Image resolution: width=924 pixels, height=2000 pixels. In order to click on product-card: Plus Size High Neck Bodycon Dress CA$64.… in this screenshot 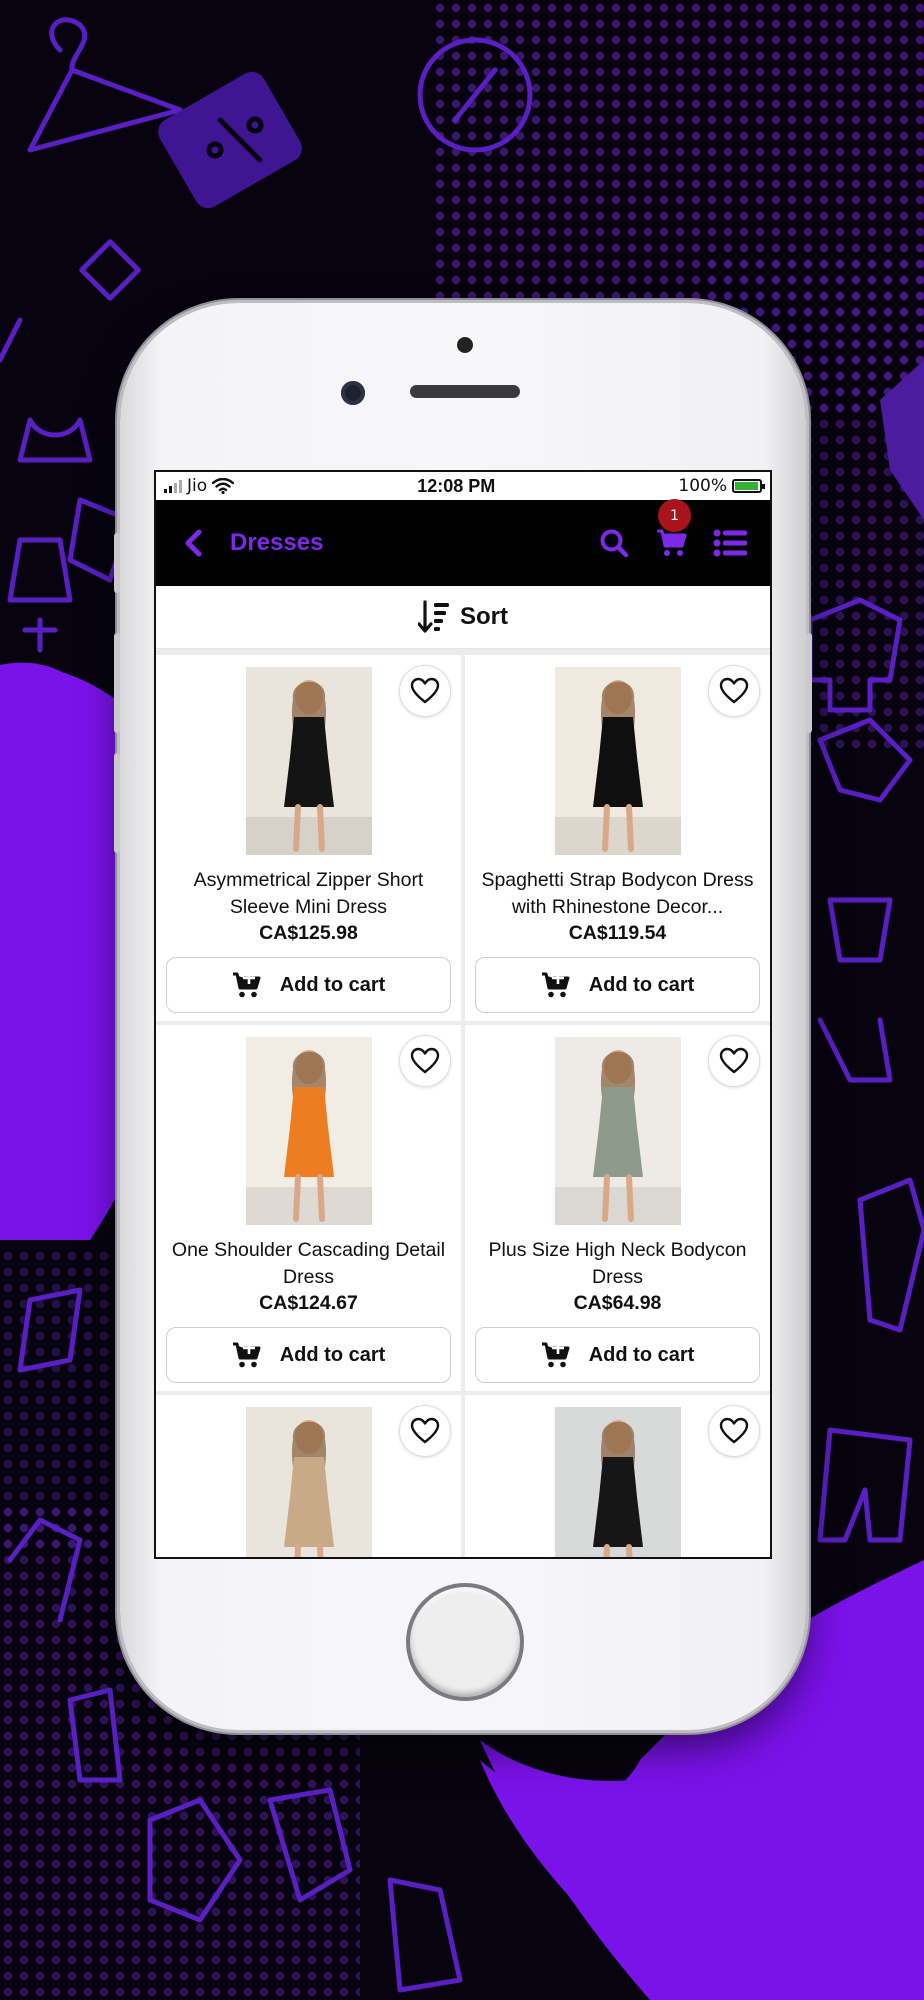, I will do `click(617, 1208)`.